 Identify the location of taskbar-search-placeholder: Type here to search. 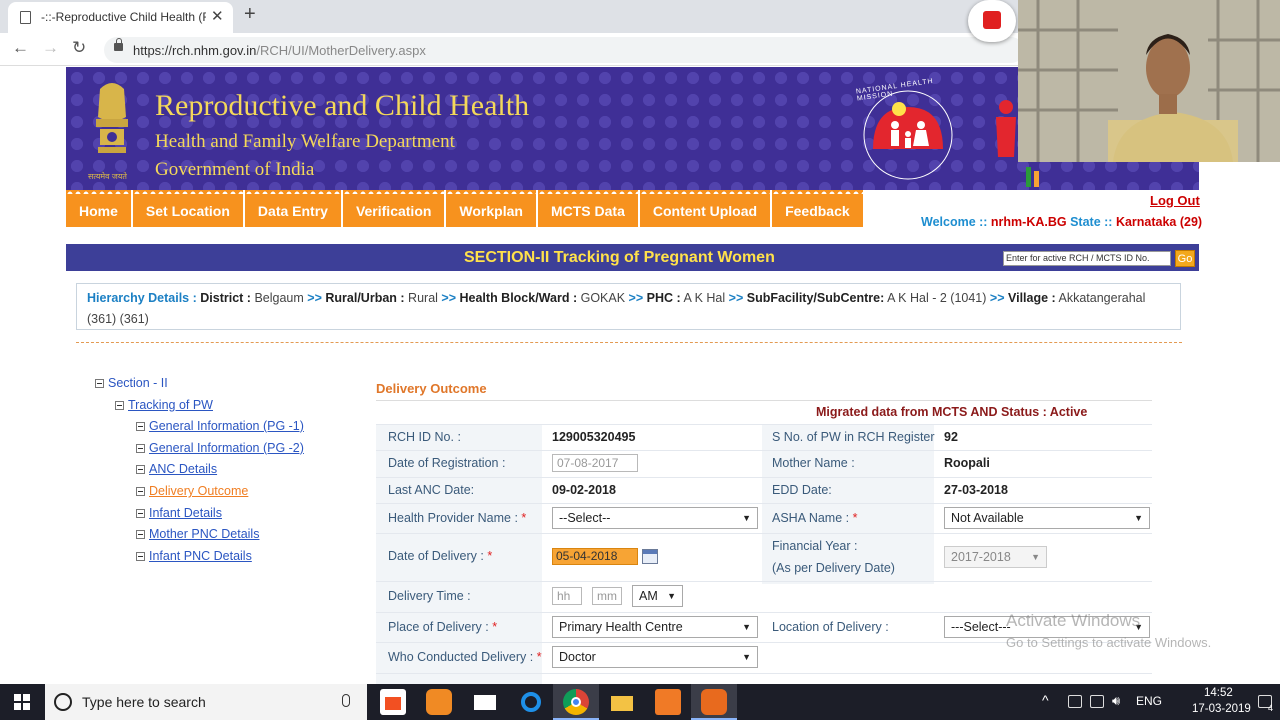
(144, 702).